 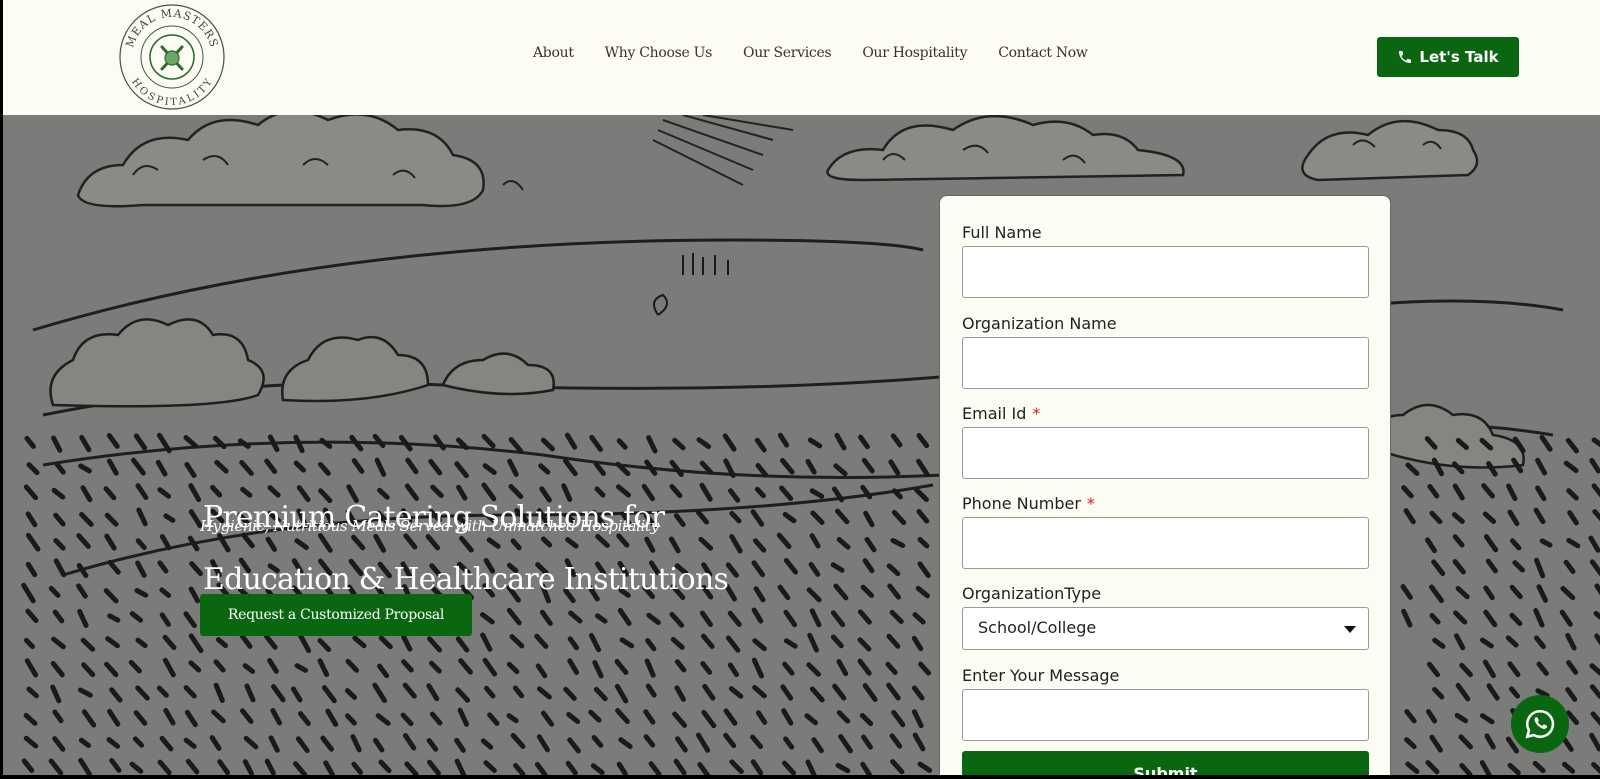 I want to click on full-name-label: Full Name, so click(x=1002, y=232).